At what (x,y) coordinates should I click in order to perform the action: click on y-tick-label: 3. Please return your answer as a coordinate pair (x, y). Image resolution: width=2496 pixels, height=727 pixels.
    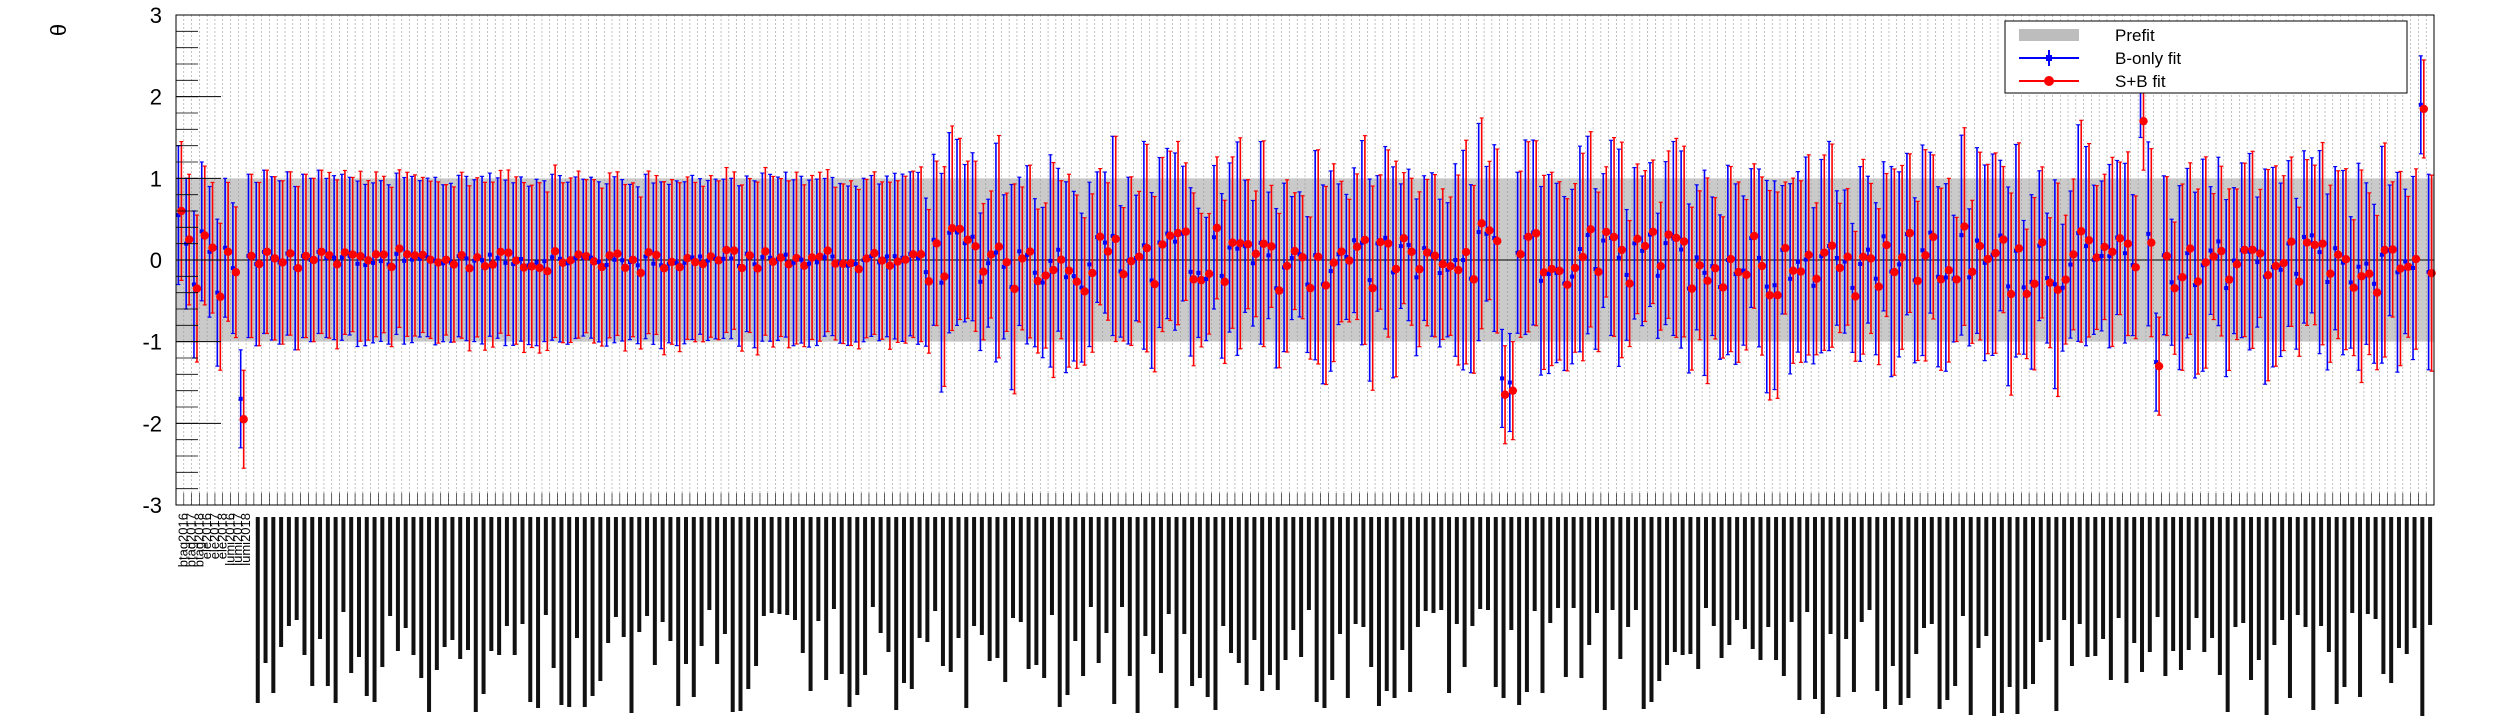
    Looking at the image, I should click on (156, 15).